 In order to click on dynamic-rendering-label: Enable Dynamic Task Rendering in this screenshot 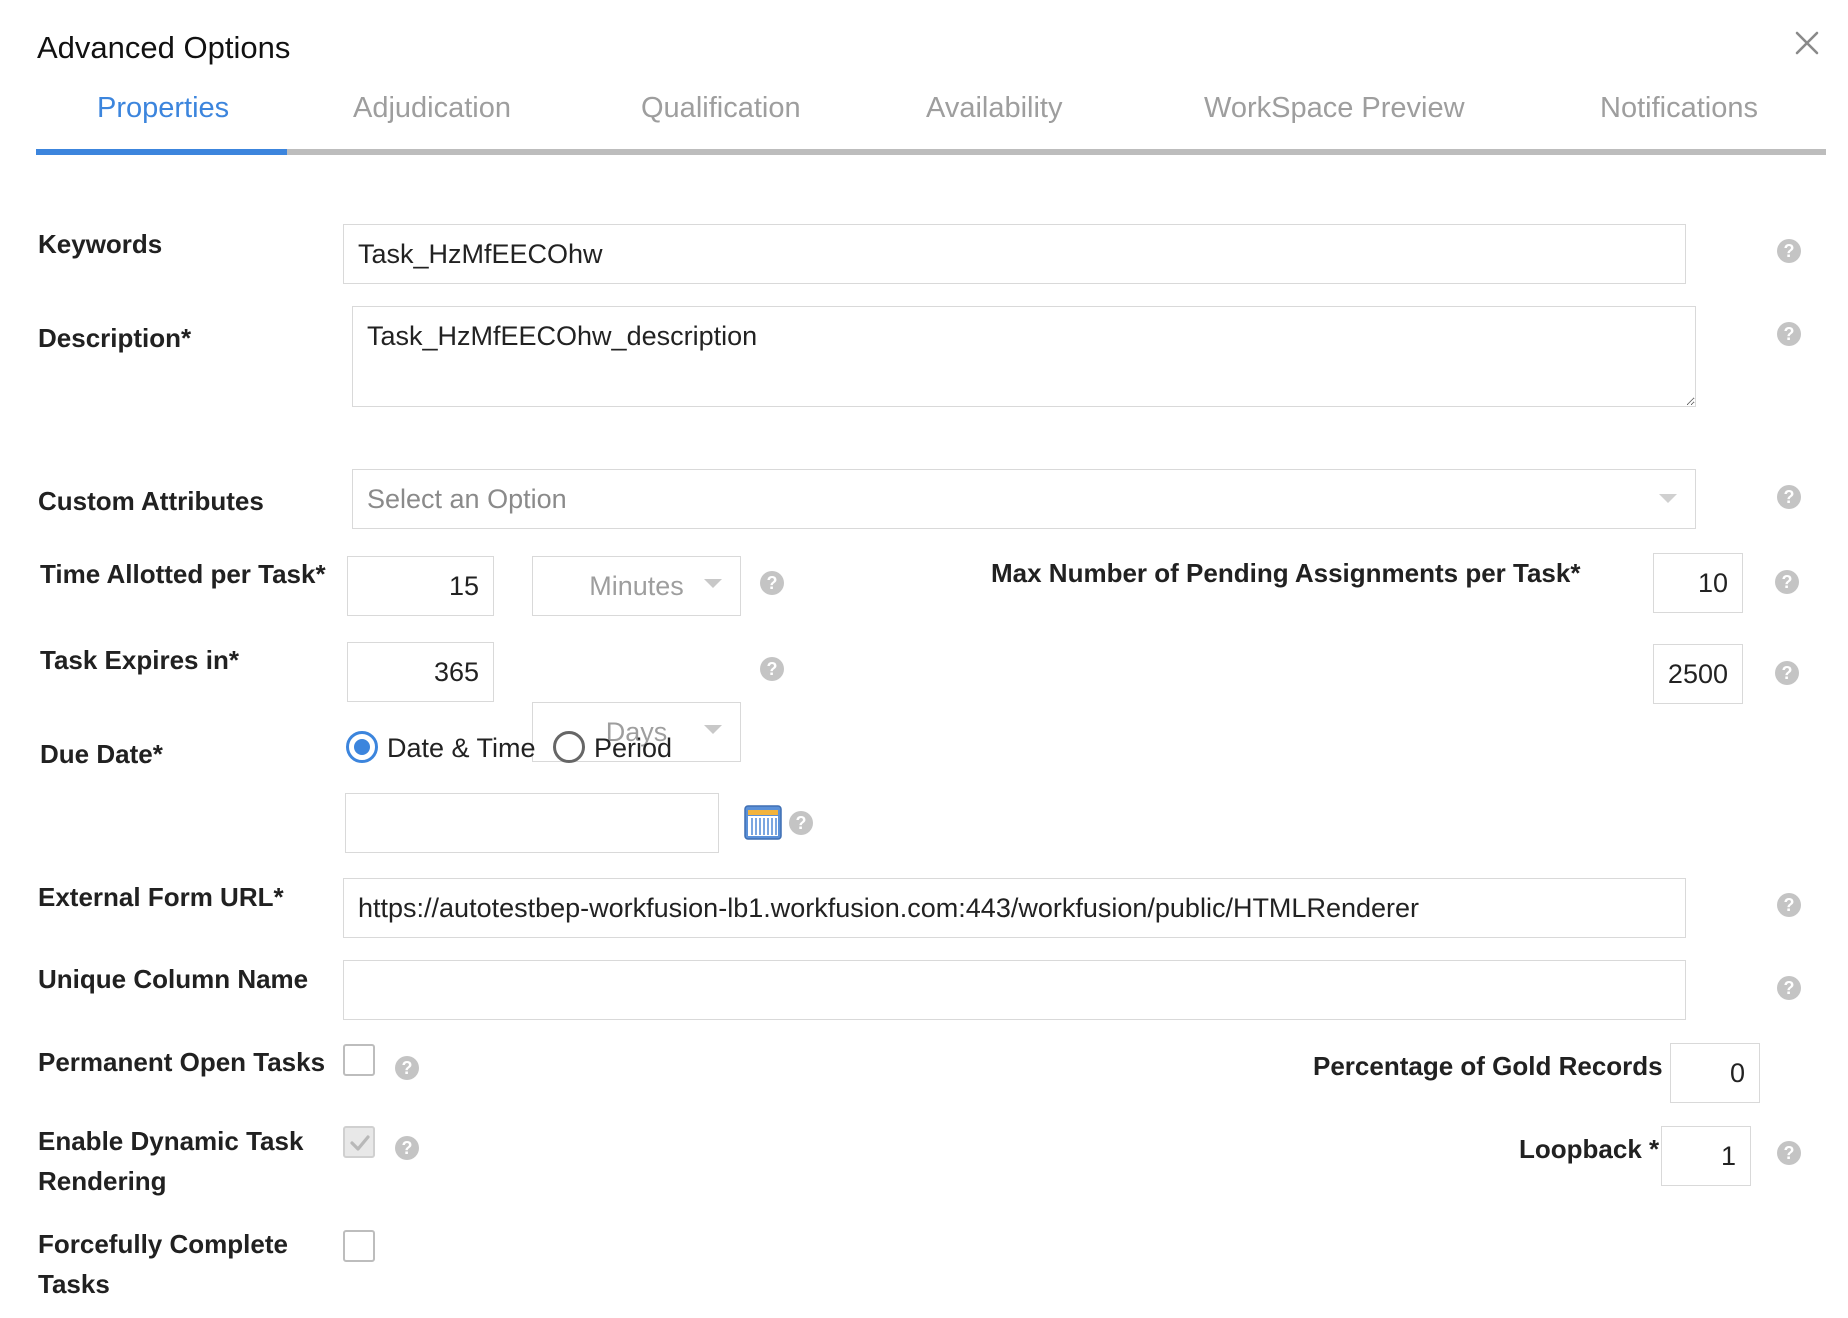, I will do `click(171, 1161)`.